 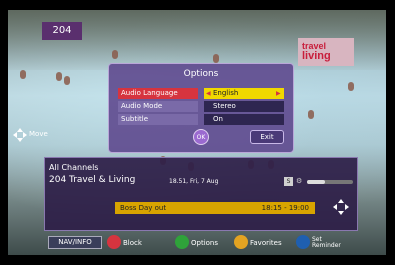 What do you see at coordinates (326, 242) in the screenshot?
I see `blue-button-label: Set Reminder` at bounding box center [326, 242].